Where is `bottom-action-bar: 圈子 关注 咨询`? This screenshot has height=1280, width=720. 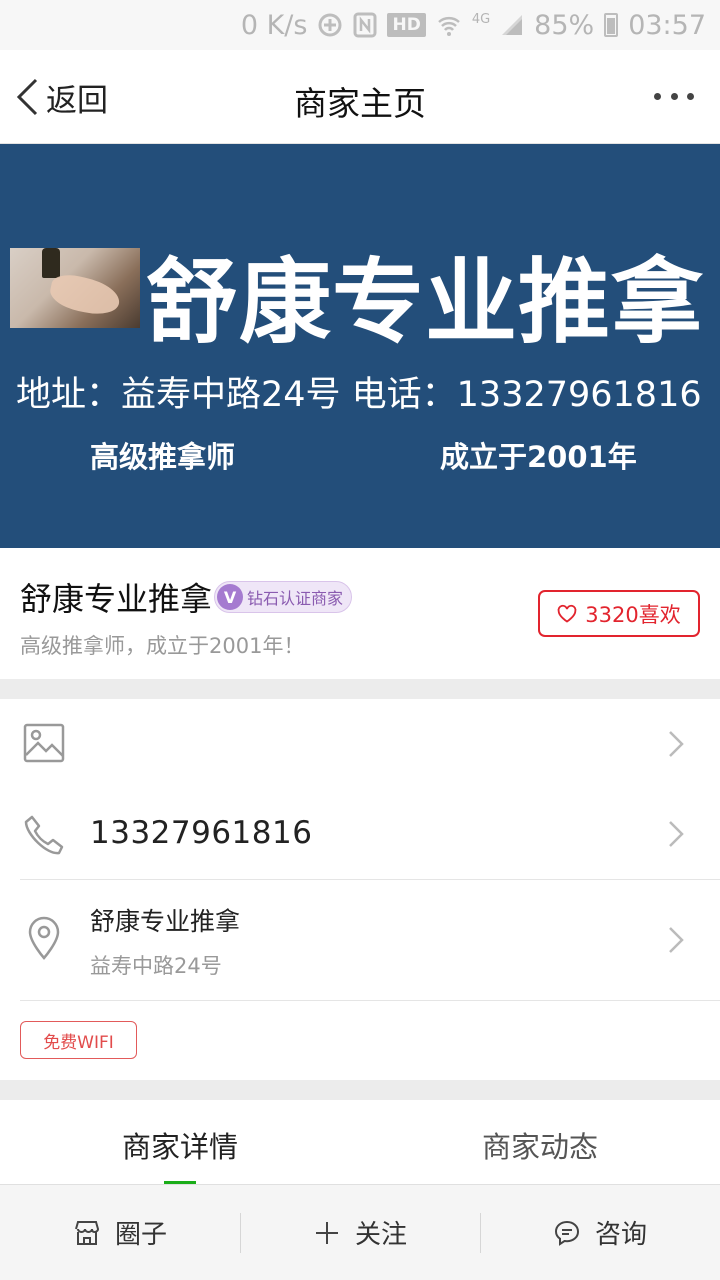
bottom-action-bar: 圈子 关注 咨询 is located at coordinates (360, 1232).